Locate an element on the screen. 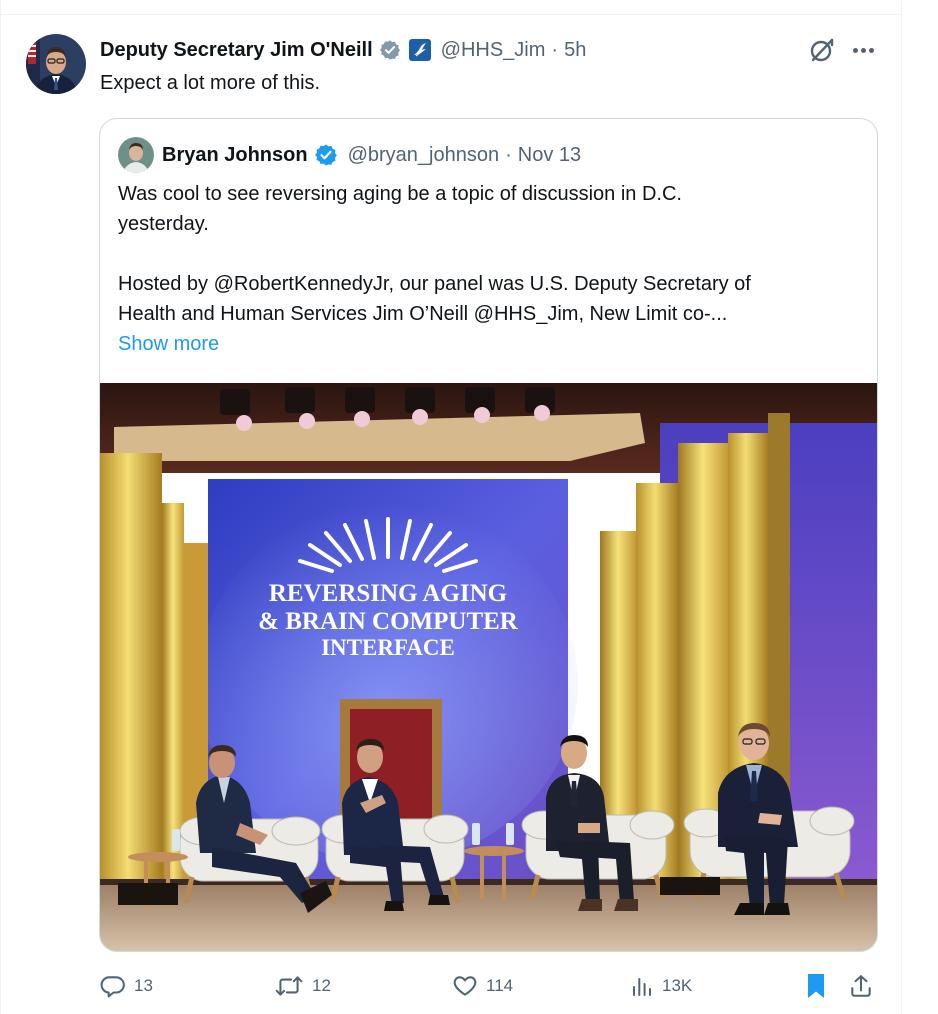  heart-icon is located at coordinates (465, 986).